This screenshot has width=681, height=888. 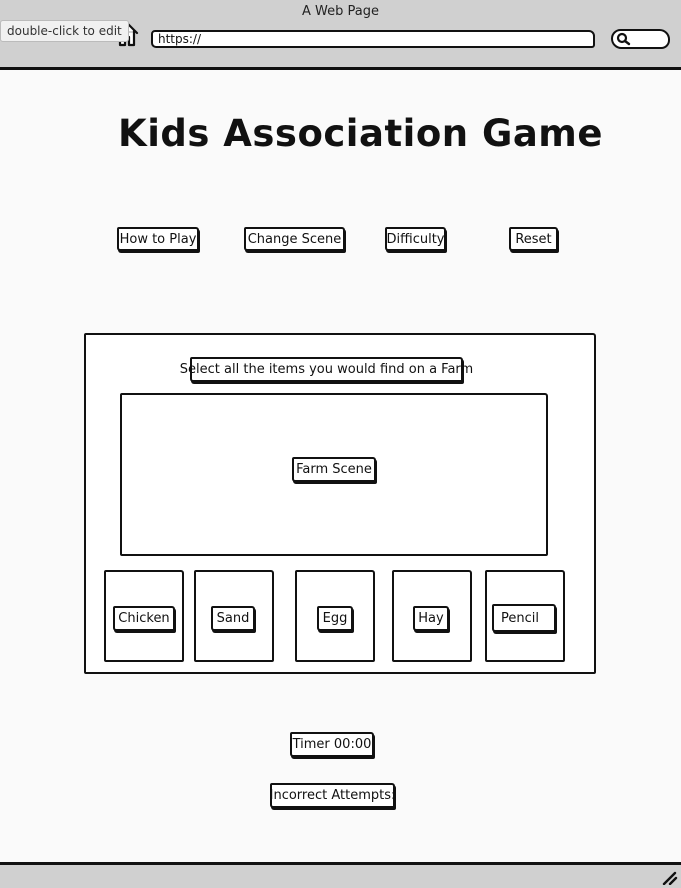 What do you see at coordinates (340, 875) in the screenshot?
I see `browser-status-bar` at bounding box center [340, 875].